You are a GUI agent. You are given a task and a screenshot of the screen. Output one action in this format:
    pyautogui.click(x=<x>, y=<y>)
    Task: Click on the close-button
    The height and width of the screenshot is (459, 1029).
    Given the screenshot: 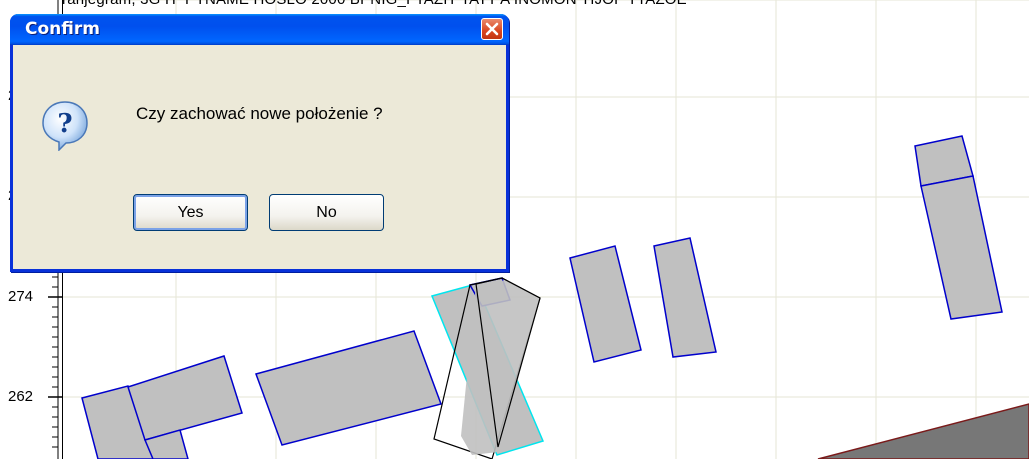 What is the action you would take?
    pyautogui.click(x=492, y=29)
    